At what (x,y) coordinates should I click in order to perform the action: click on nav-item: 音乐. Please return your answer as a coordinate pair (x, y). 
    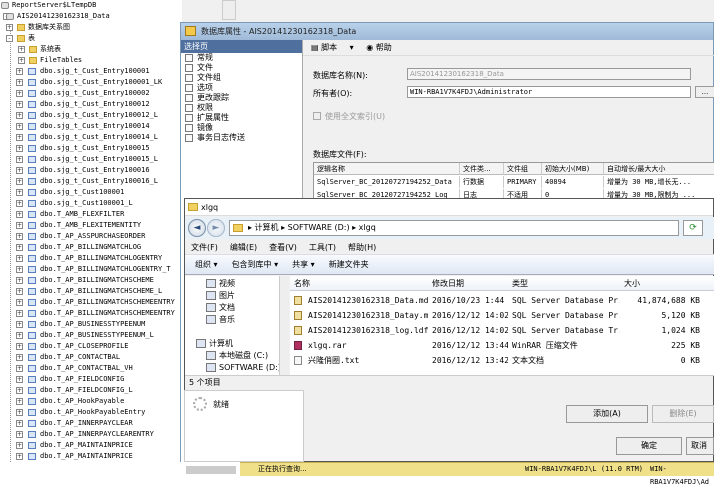
    Looking at the image, I should click on (220, 319).